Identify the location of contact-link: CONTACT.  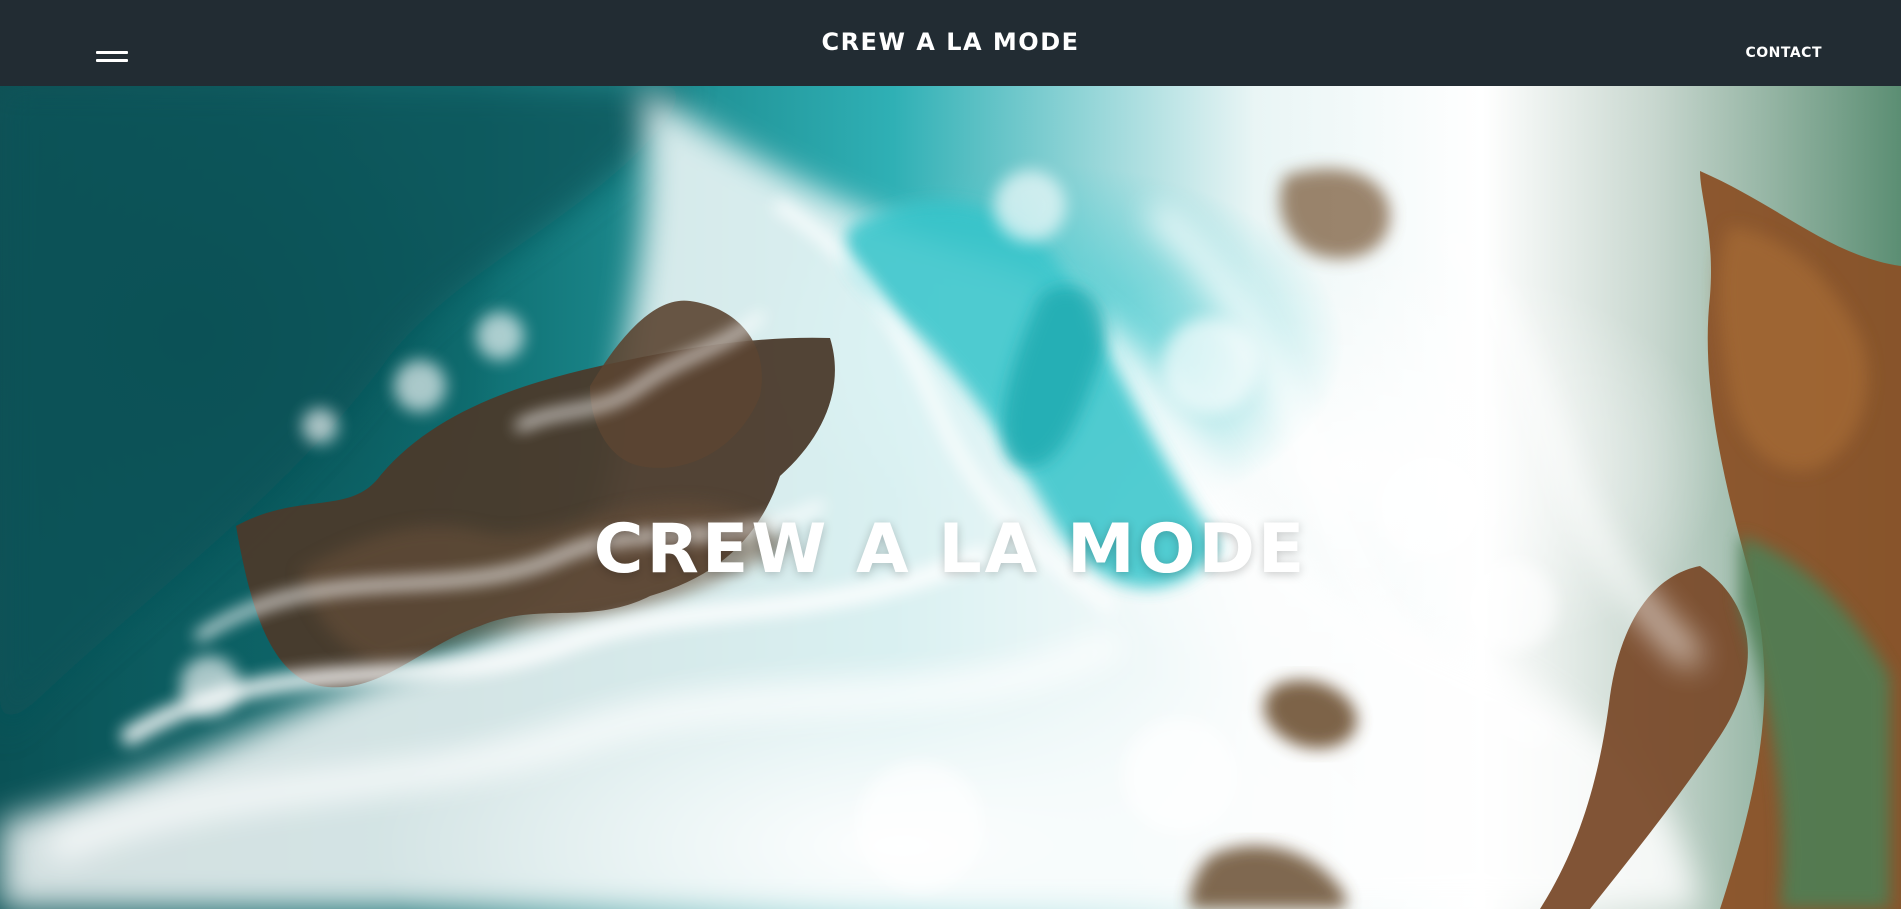
(1783, 53).